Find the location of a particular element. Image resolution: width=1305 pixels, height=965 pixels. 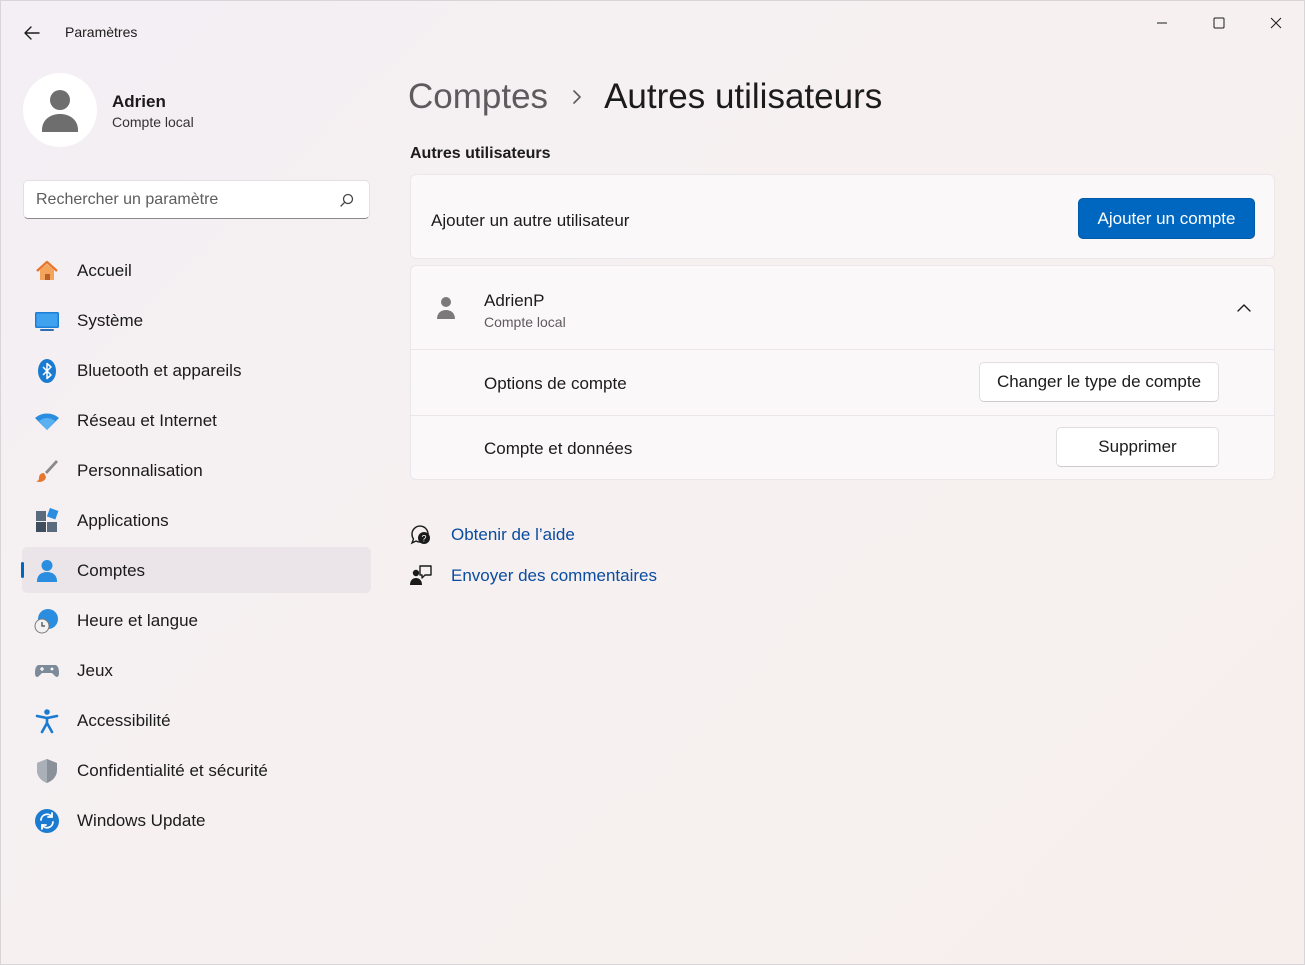

brush-icon is located at coordinates (47, 471).